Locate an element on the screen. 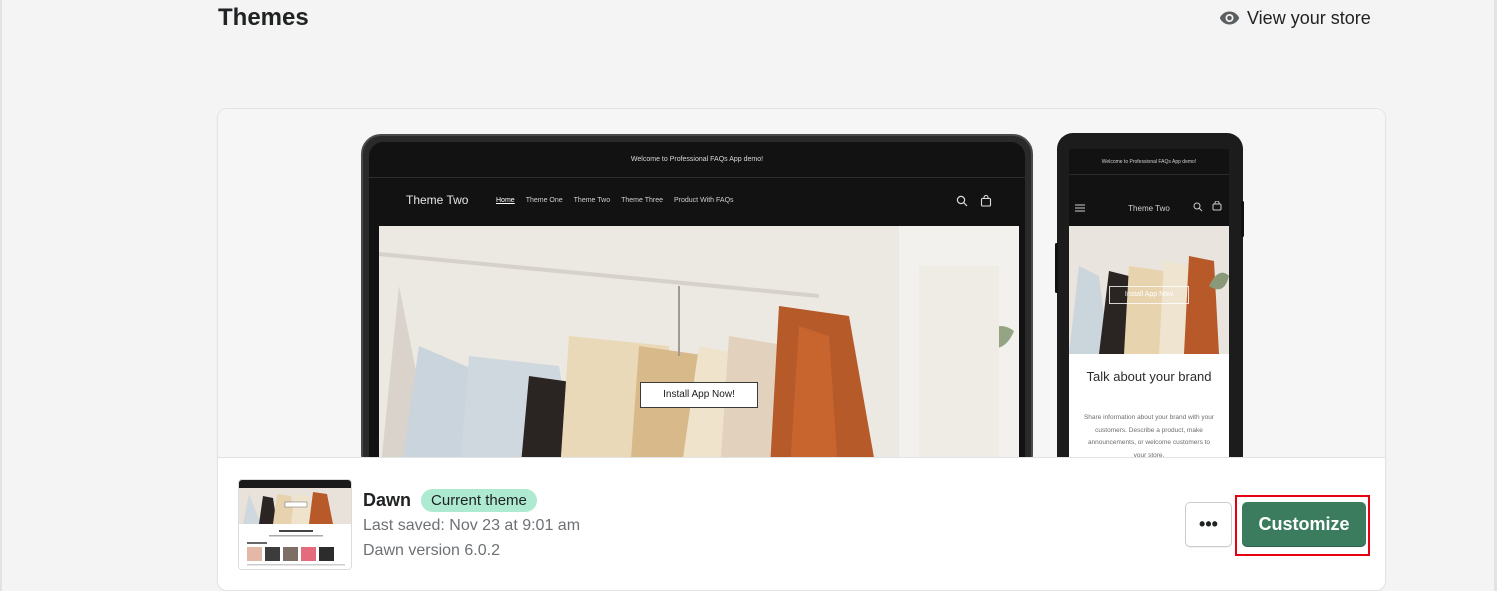 The image size is (1497, 591). view-store-label: View your store is located at coordinates (1309, 17).